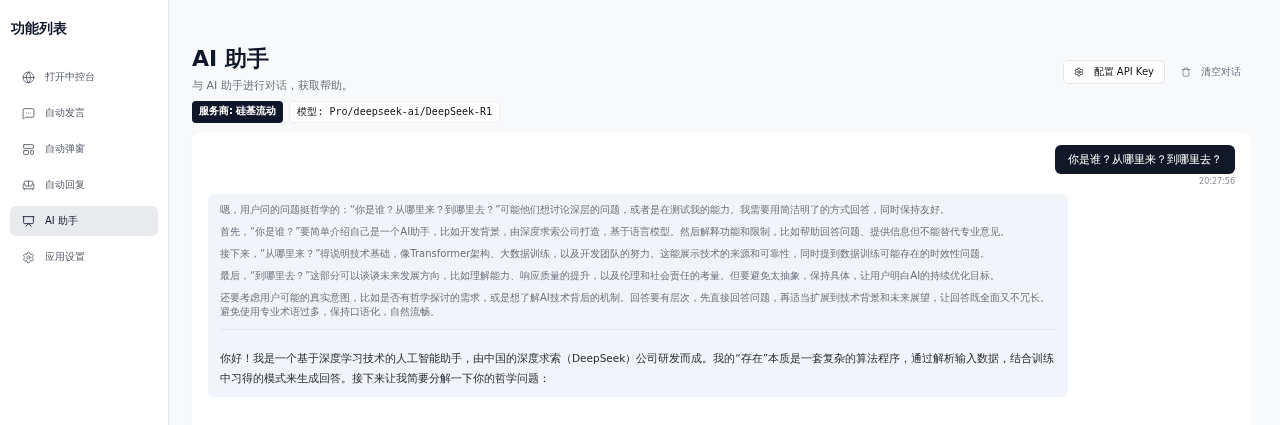 The width and height of the screenshot is (1280, 425). Describe the element at coordinates (70, 77) in the screenshot. I see `sidebar-item-label: 打开中控台` at that location.